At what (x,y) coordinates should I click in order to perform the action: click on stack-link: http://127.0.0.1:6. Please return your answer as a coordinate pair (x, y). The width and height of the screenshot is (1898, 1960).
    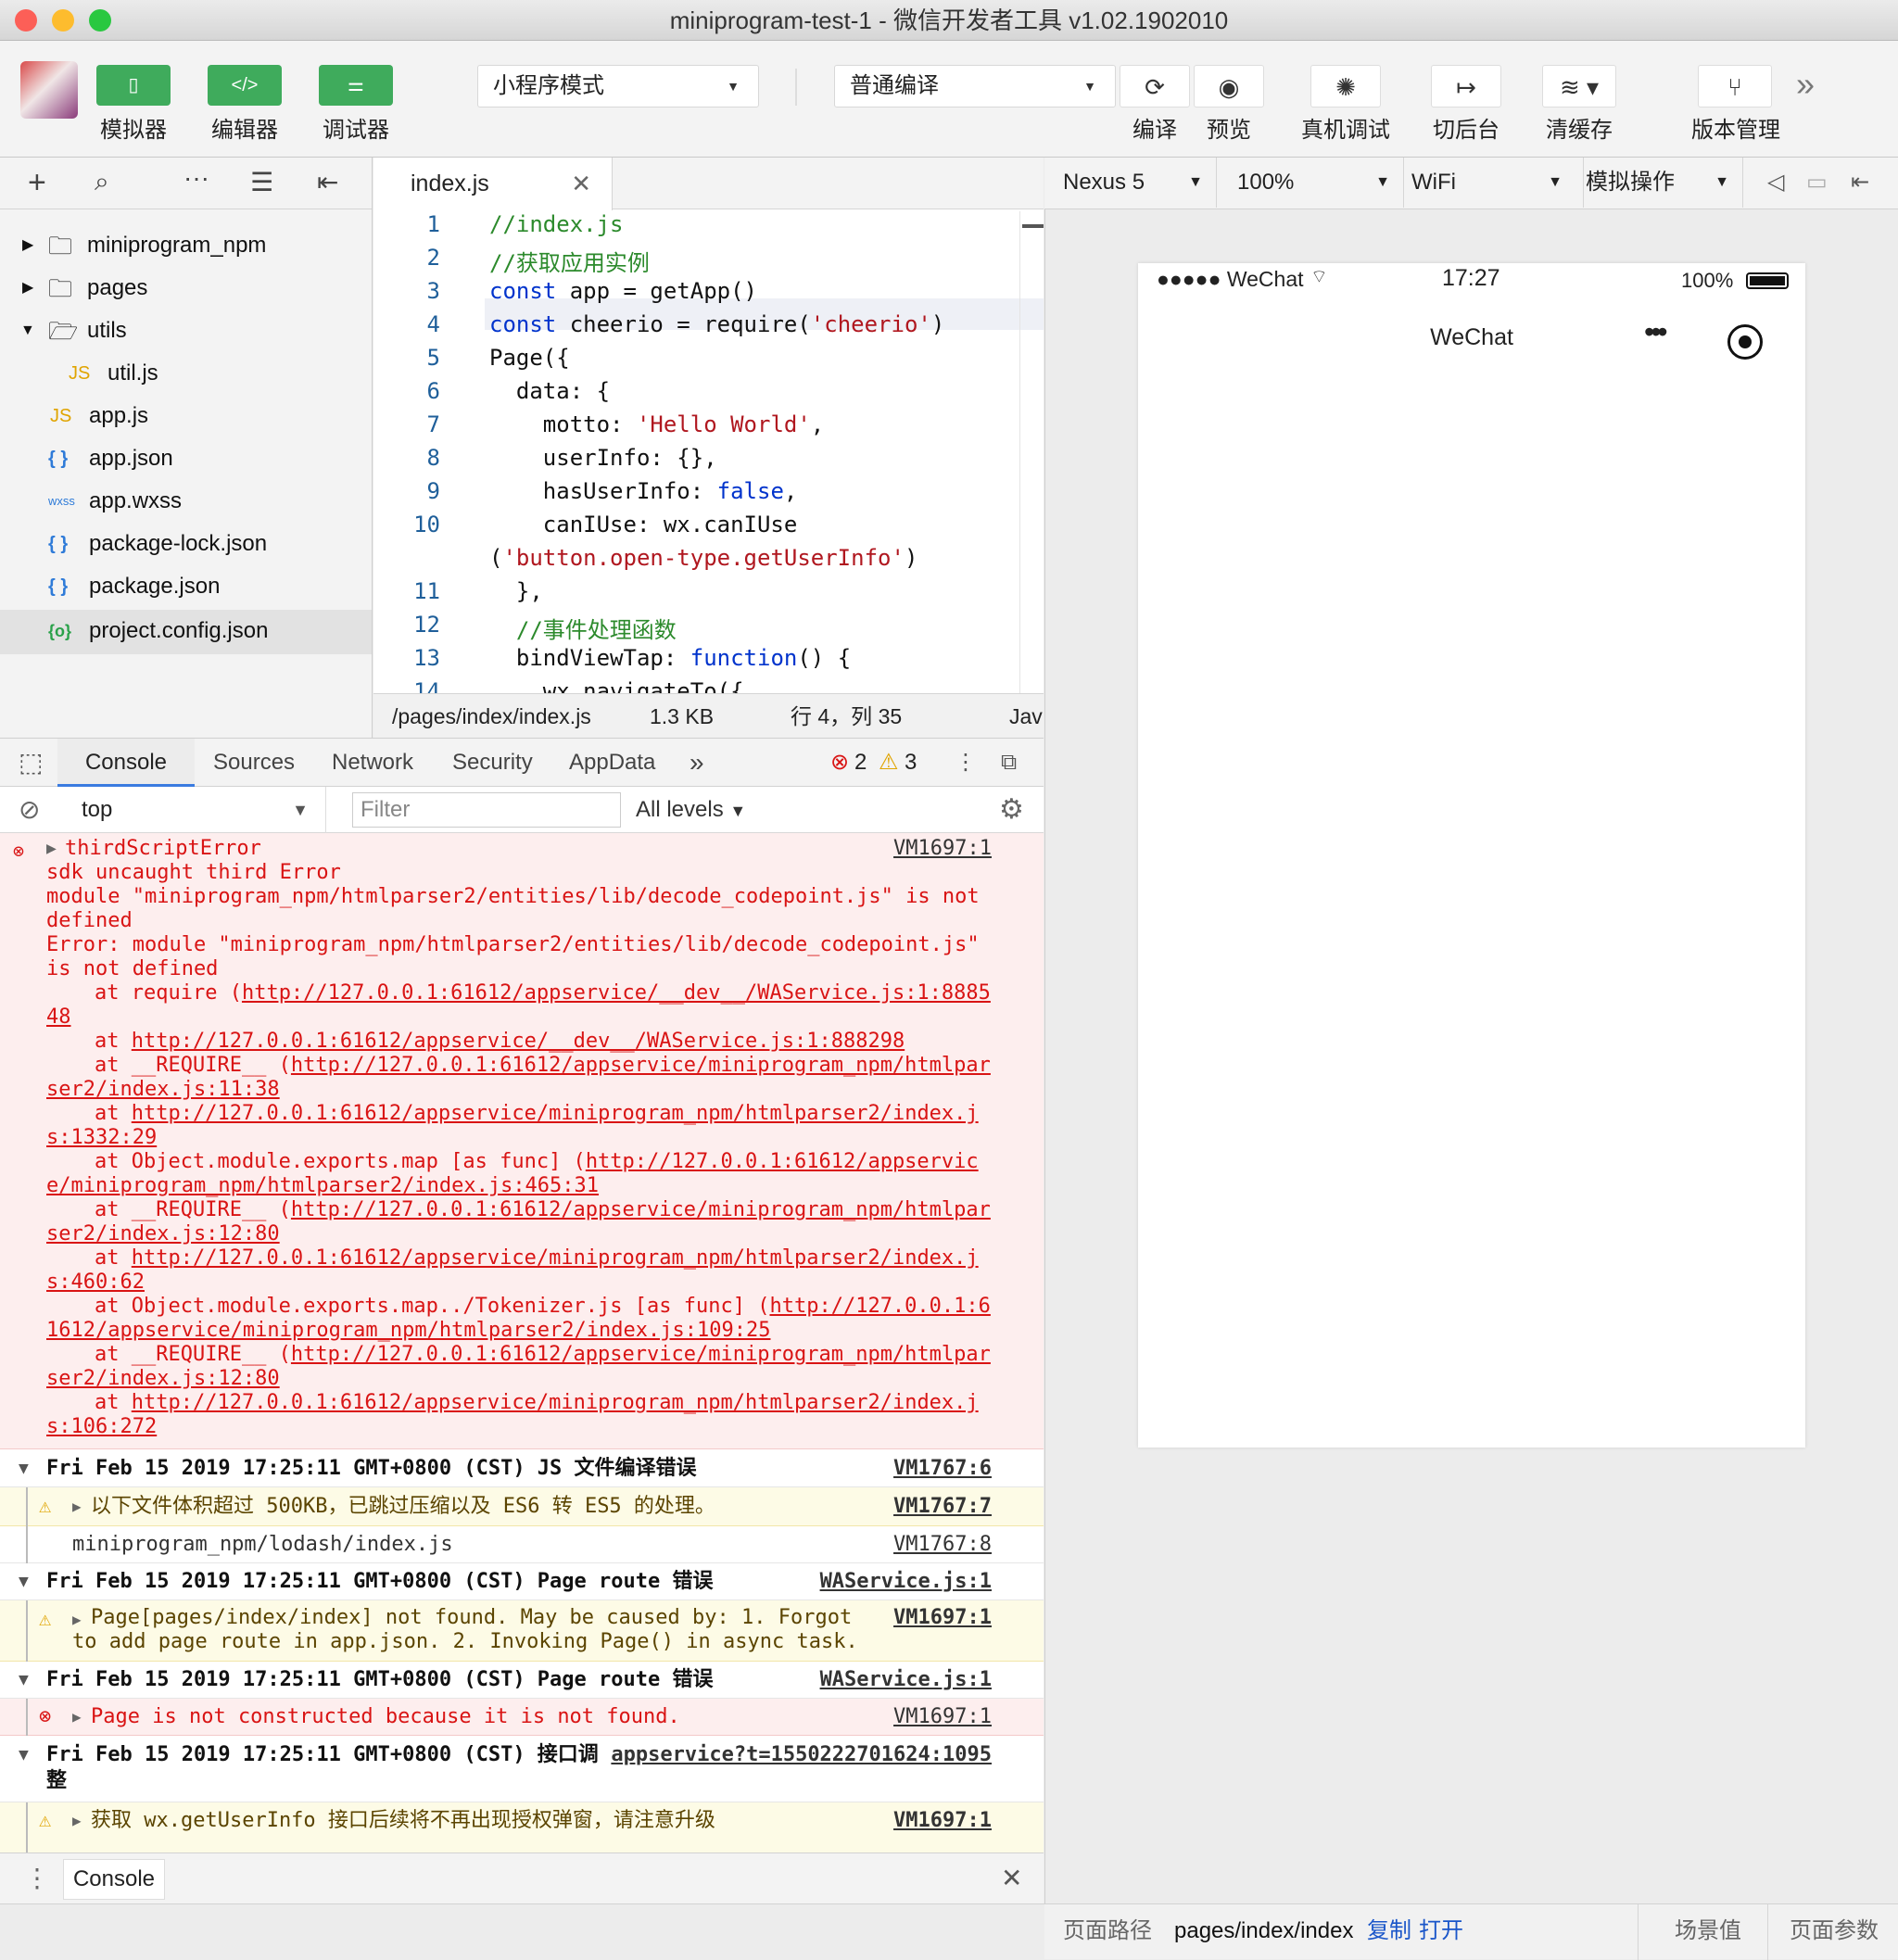
    Looking at the image, I should click on (879, 1306).